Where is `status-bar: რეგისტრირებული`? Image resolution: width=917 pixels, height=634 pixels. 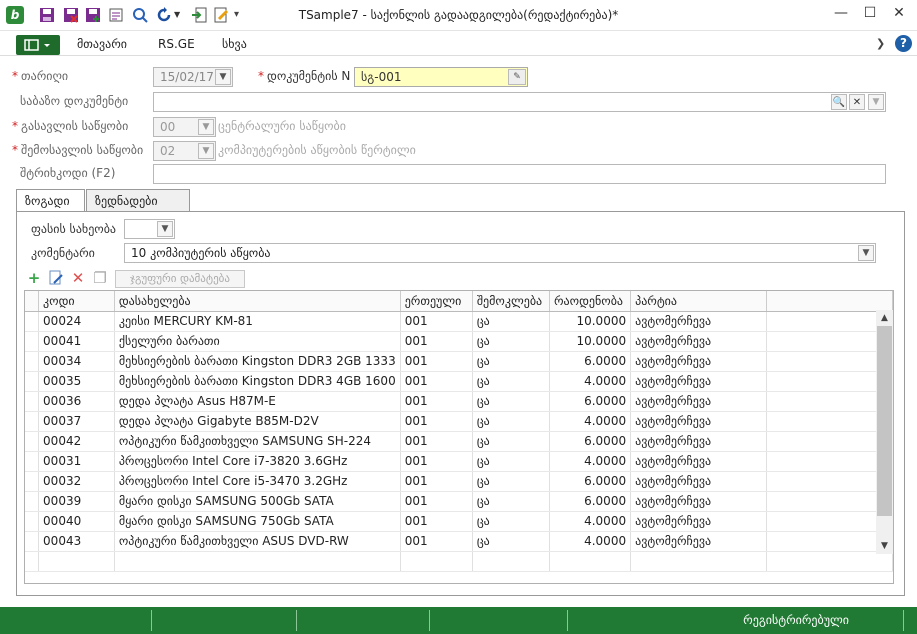
status-bar: რეგისტრირებული is located at coordinates (458, 620).